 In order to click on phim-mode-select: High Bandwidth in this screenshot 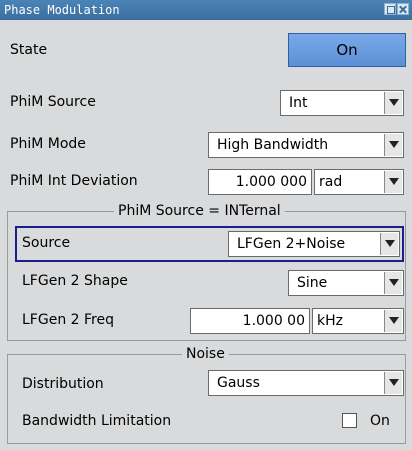, I will do `click(306, 145)`.